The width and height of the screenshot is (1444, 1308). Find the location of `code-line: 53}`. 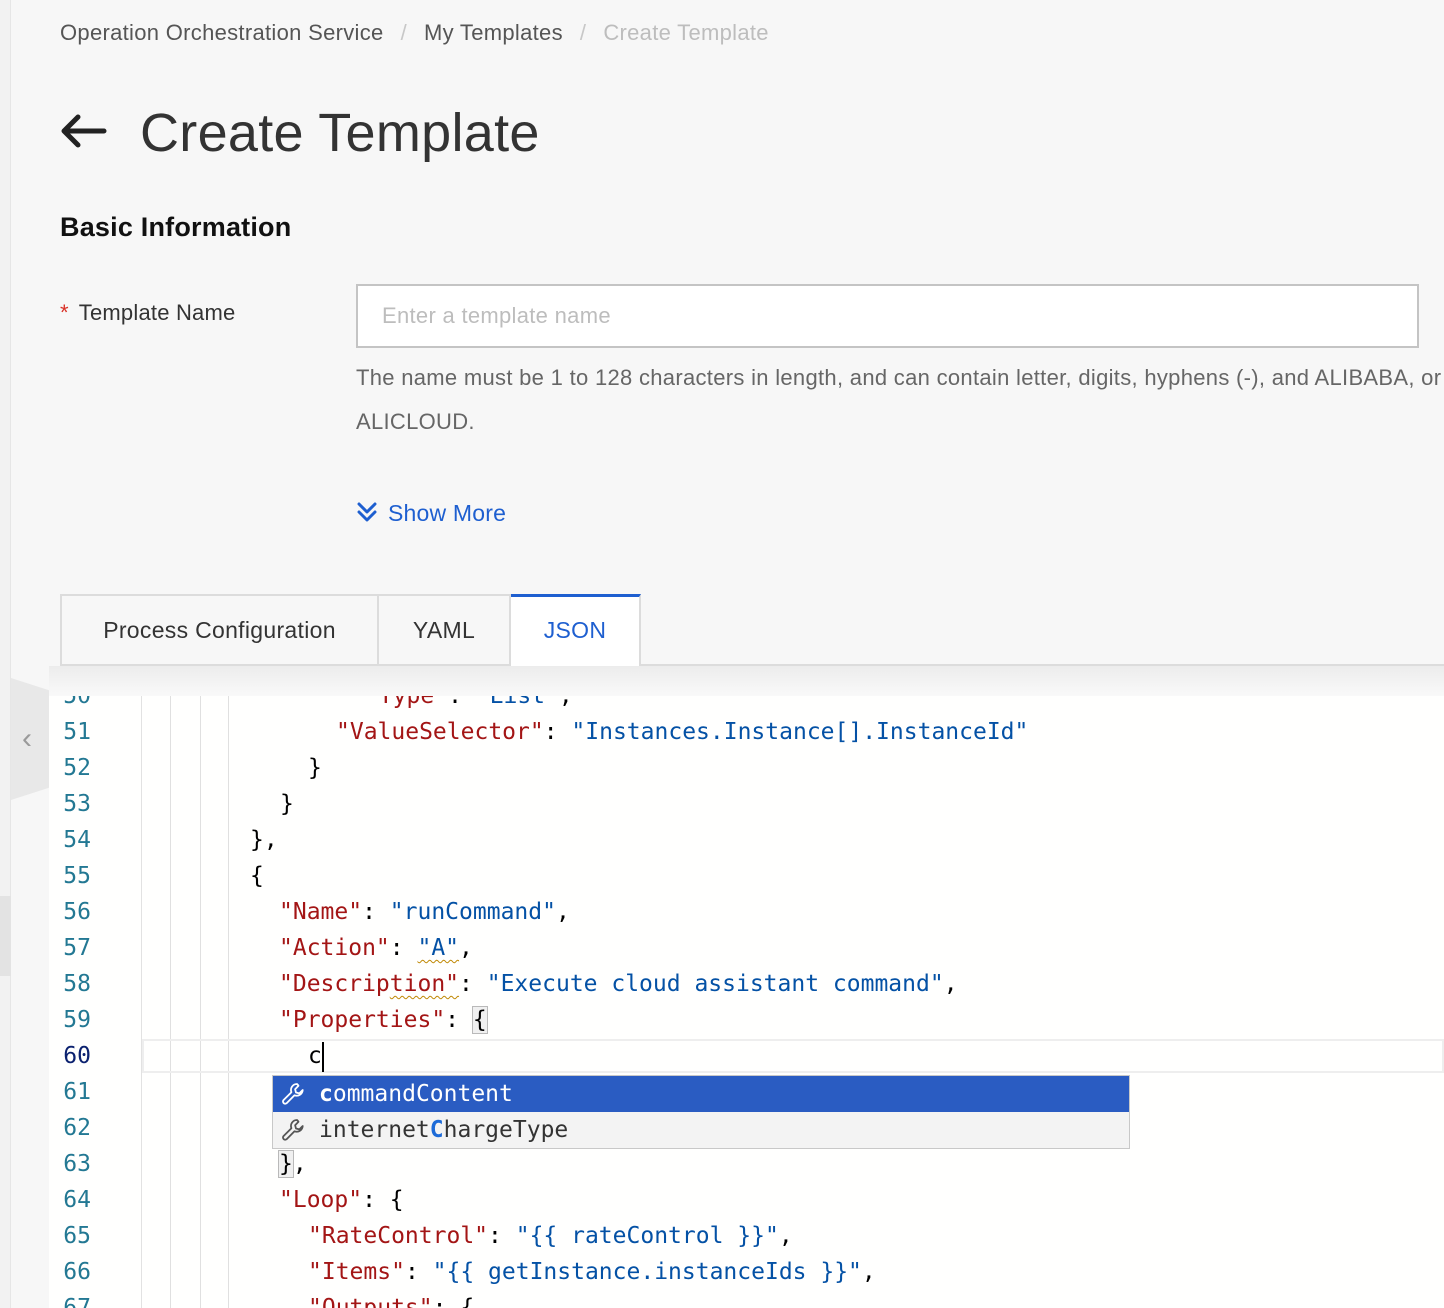

code-line: 53} is located at coordinates (746, 804).